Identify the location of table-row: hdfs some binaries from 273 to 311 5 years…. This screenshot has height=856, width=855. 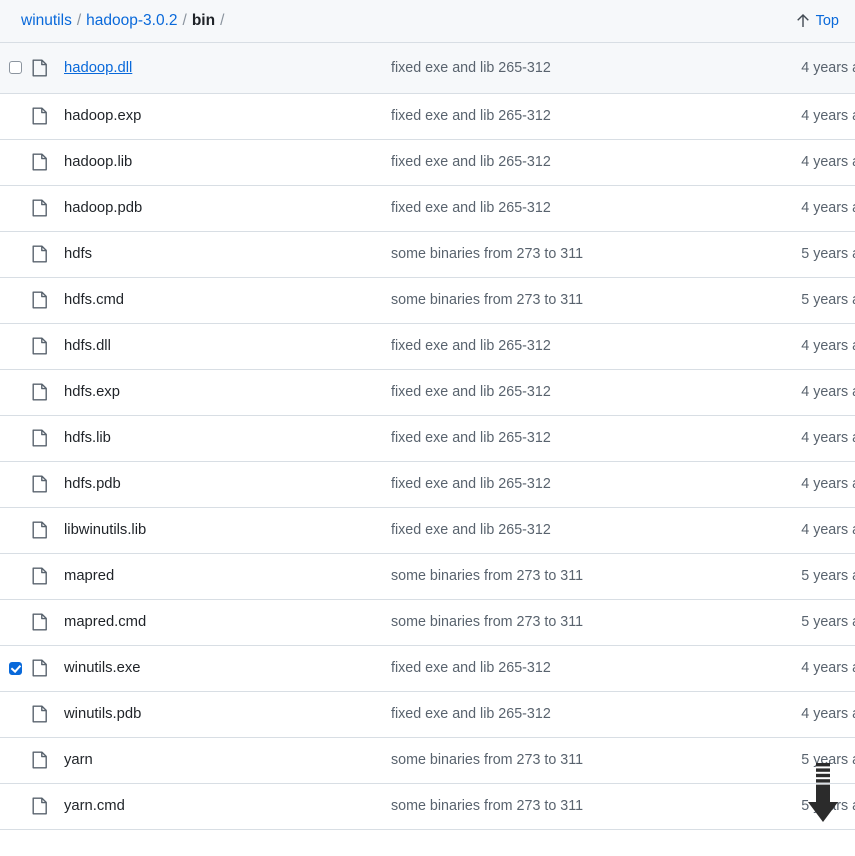
(427, 254).